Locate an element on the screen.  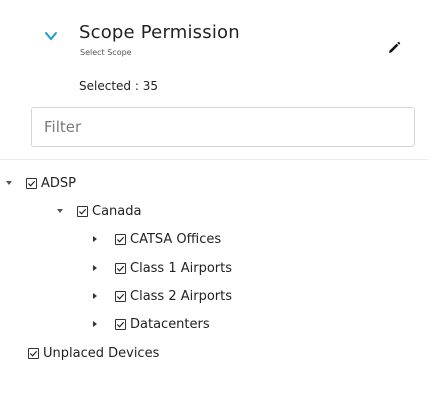
tree-node-label: CATSA Offices is located at coordinates (175, 239).